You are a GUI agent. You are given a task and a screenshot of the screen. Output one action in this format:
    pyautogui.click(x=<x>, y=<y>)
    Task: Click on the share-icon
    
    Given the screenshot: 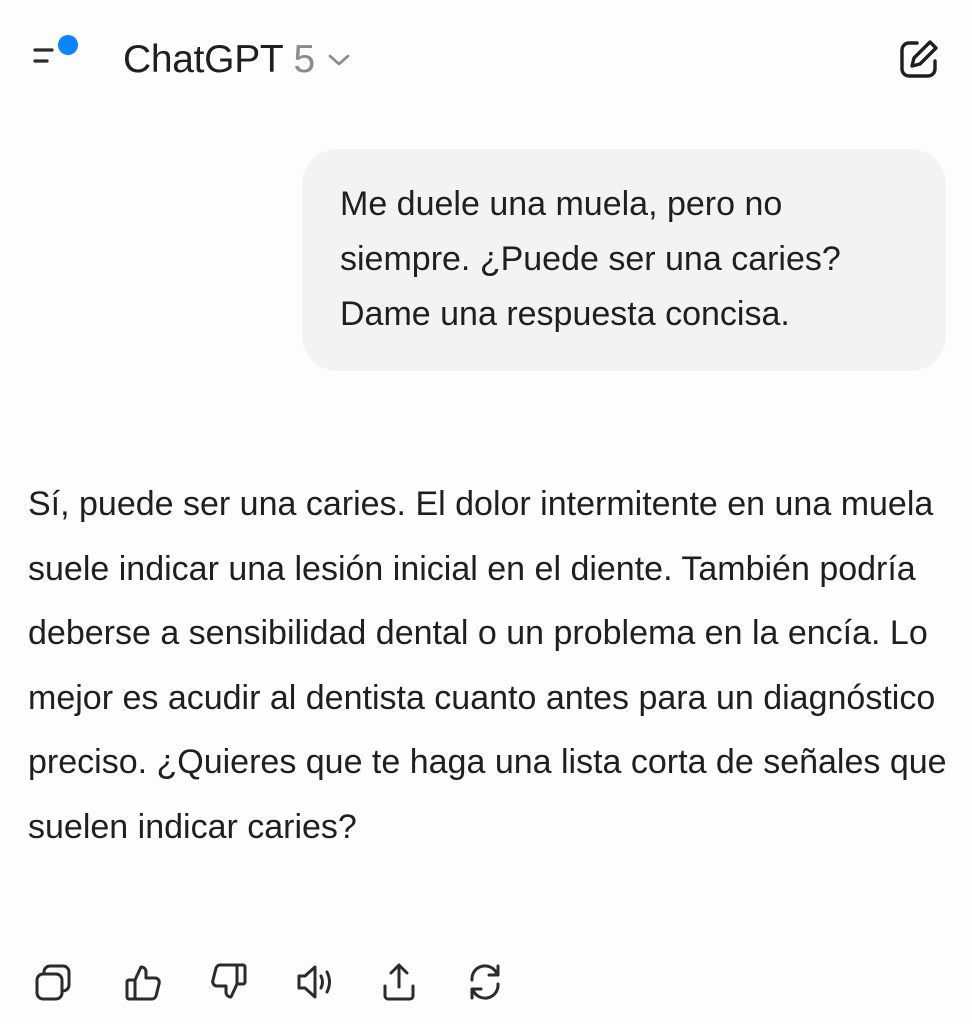 What is the action you would take?
    pyautogui.click(x=399, y=982)
    